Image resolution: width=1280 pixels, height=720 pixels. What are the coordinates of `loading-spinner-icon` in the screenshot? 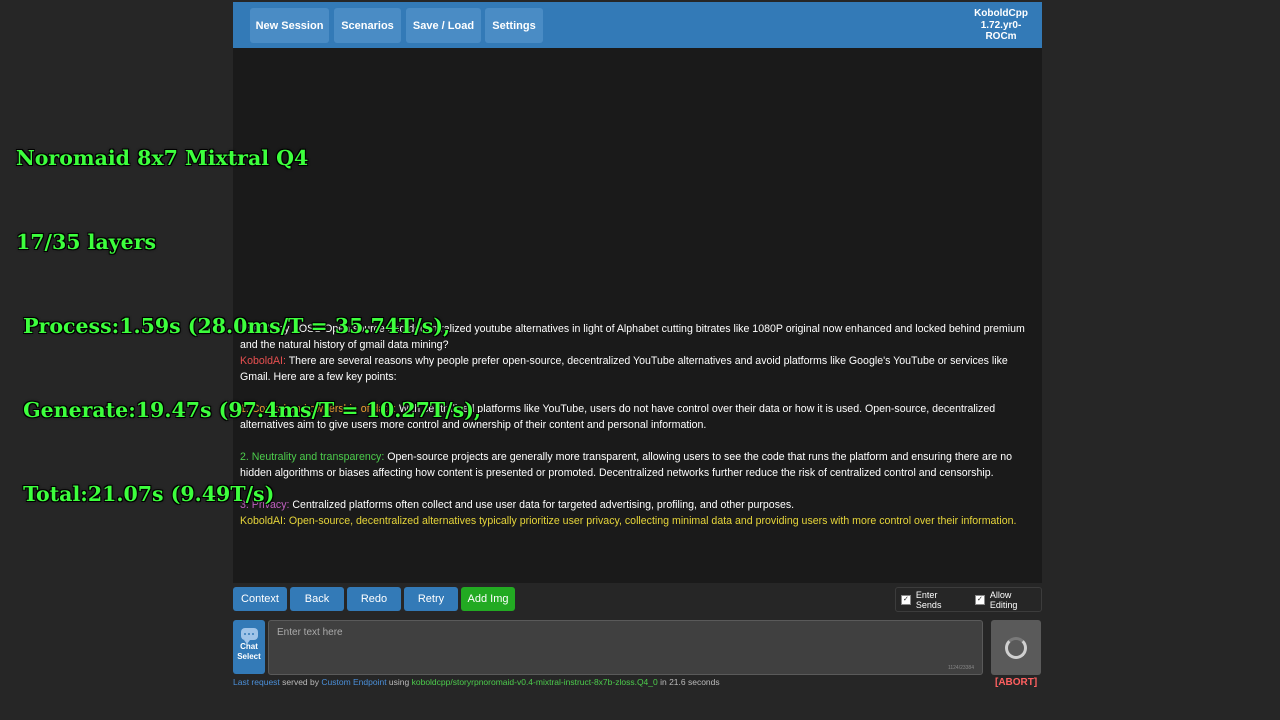 It's located at (1016, 647).